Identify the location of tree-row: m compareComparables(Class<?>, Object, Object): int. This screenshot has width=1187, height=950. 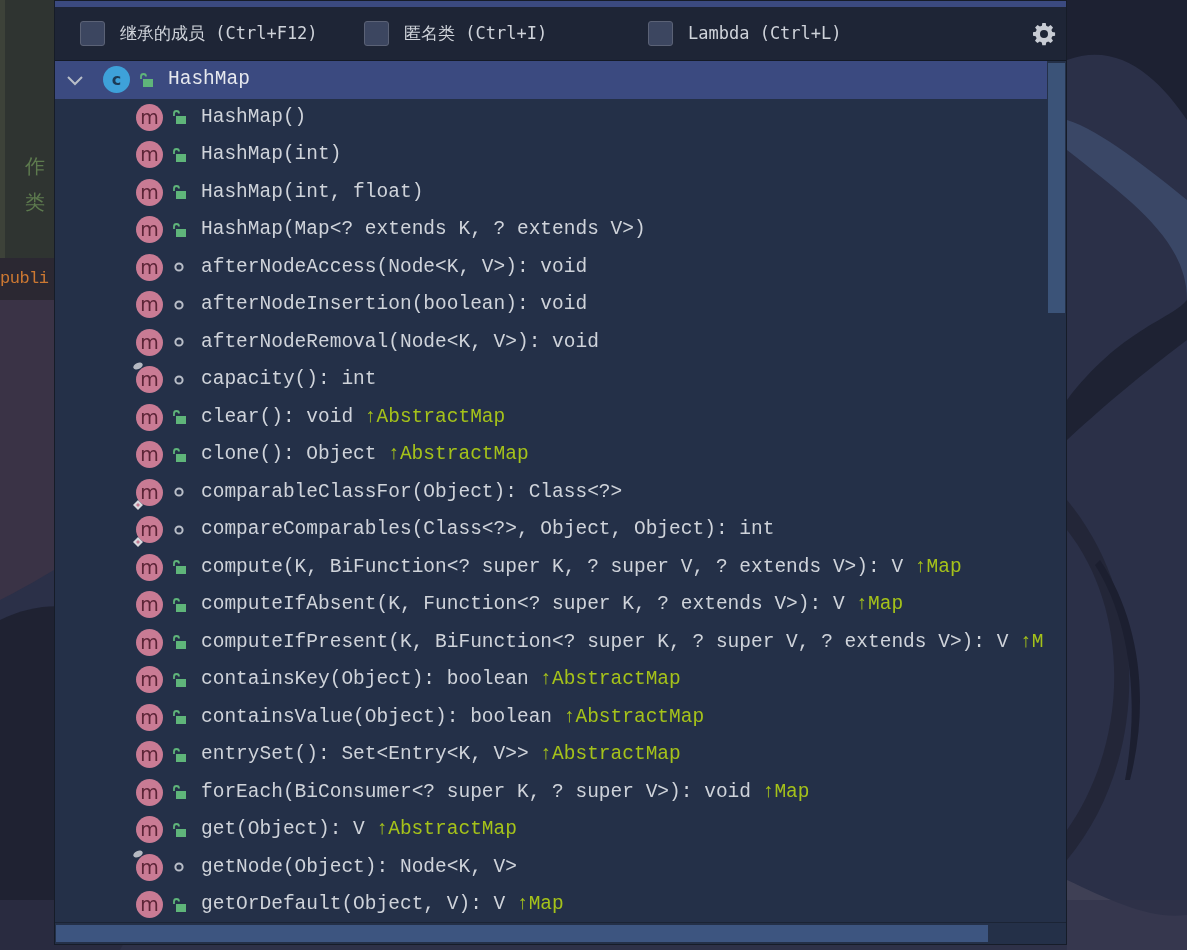
(551, 530).